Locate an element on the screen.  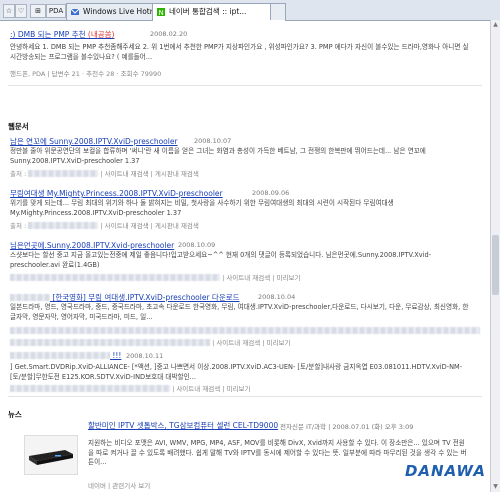
news-heading: 뉴스 is located at coordinates (15, 414).